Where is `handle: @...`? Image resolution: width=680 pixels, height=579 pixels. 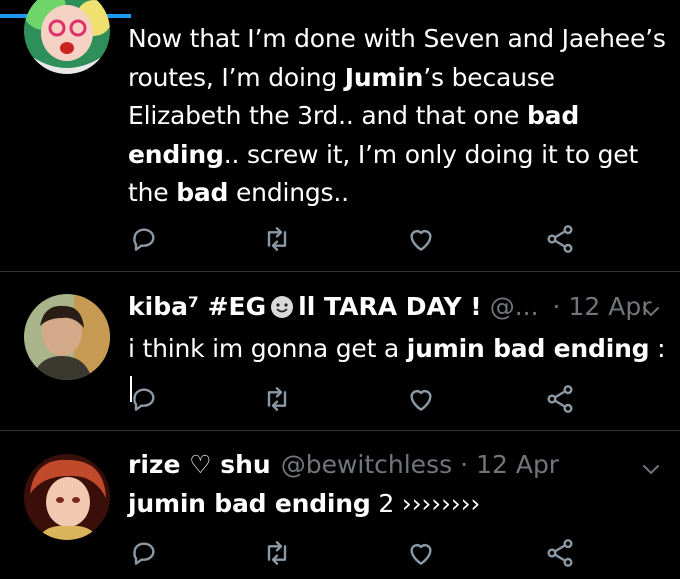 handle: @... is located at coordinates (514, 306).